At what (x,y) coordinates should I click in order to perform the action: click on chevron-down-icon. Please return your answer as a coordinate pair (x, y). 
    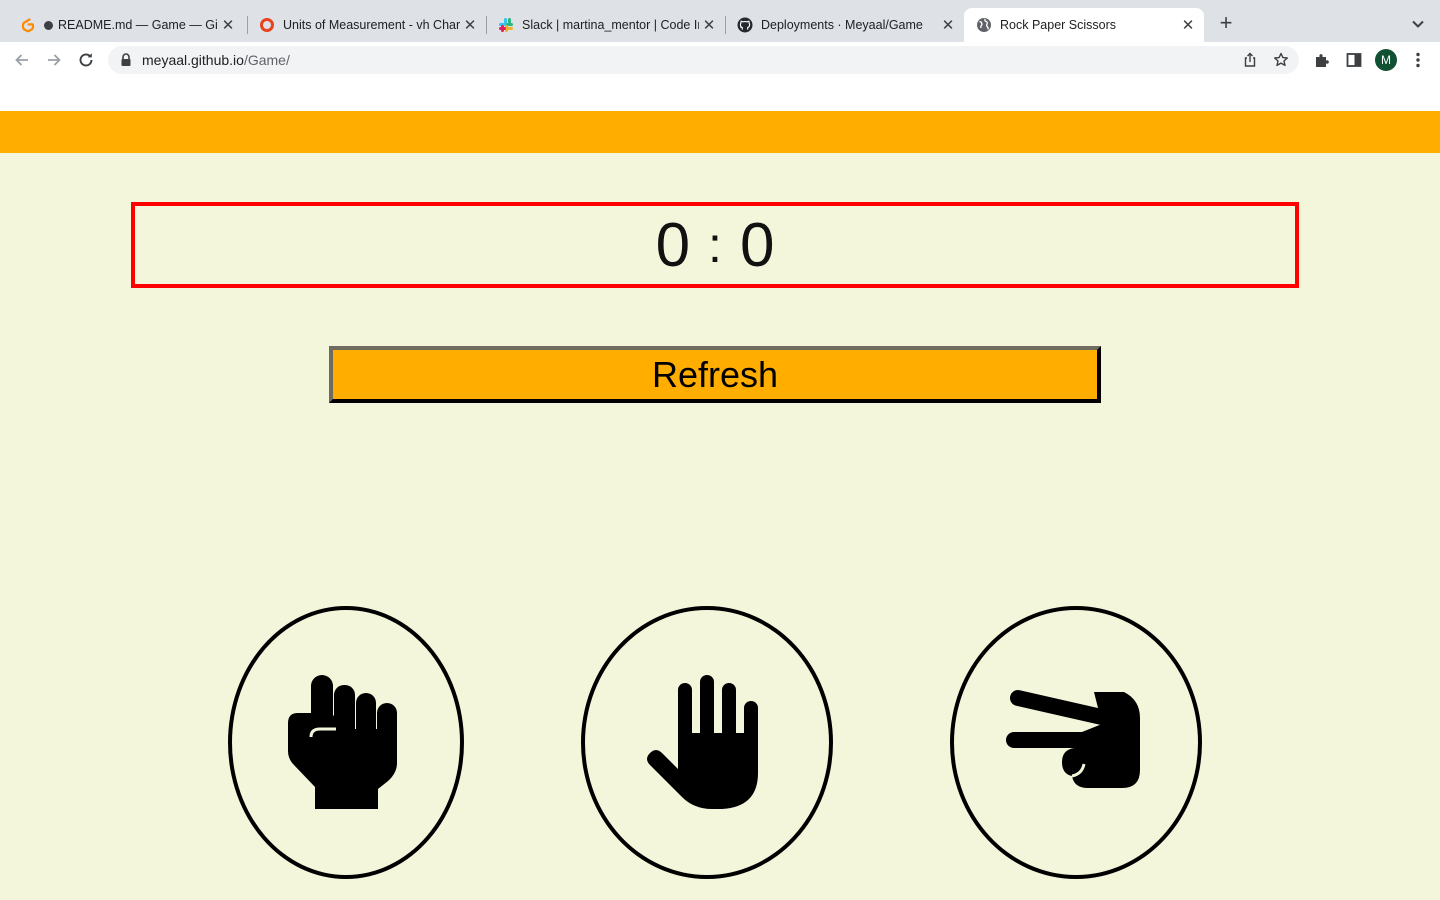
    Looking at the image, I should click on (1418, 24).